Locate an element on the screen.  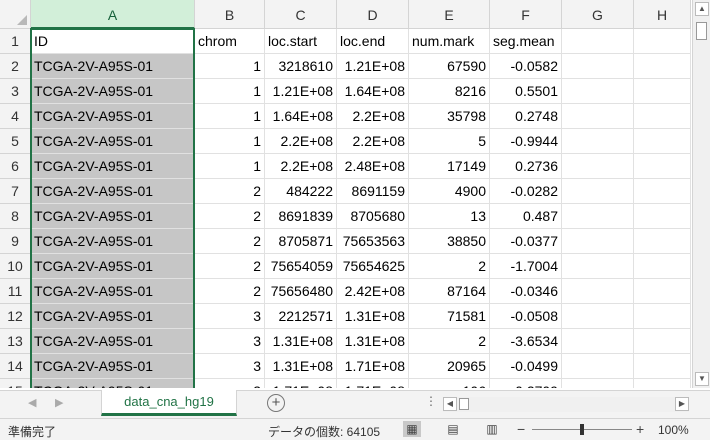
cell-h15 is located at coordinates (662, 383).